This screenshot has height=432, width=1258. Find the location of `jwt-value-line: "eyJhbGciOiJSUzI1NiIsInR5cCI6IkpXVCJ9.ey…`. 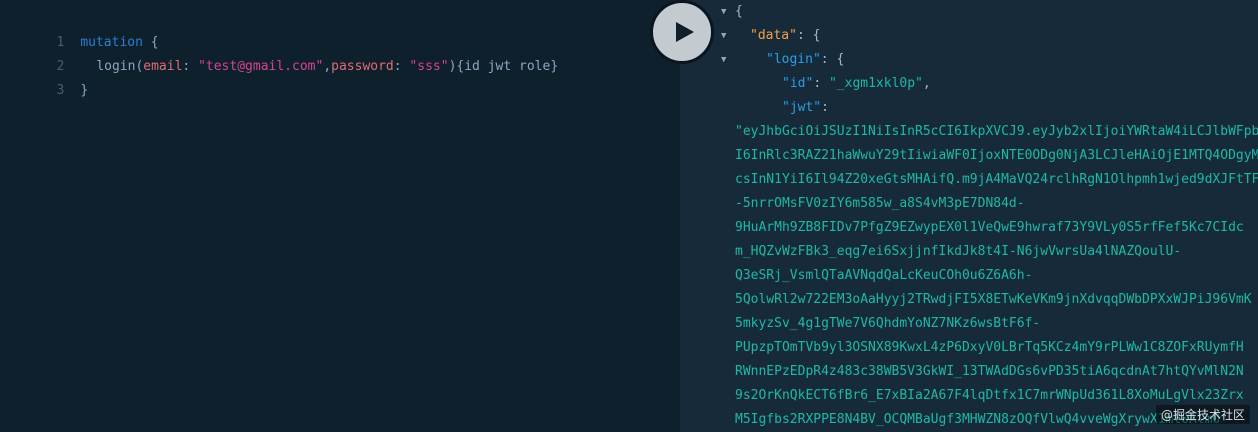

jwt-value-line: "eyJhbGciOiJSUzI1NiIsInR5cCI6IkpXVCJ9.ey… is located at coordinates (996, 131).